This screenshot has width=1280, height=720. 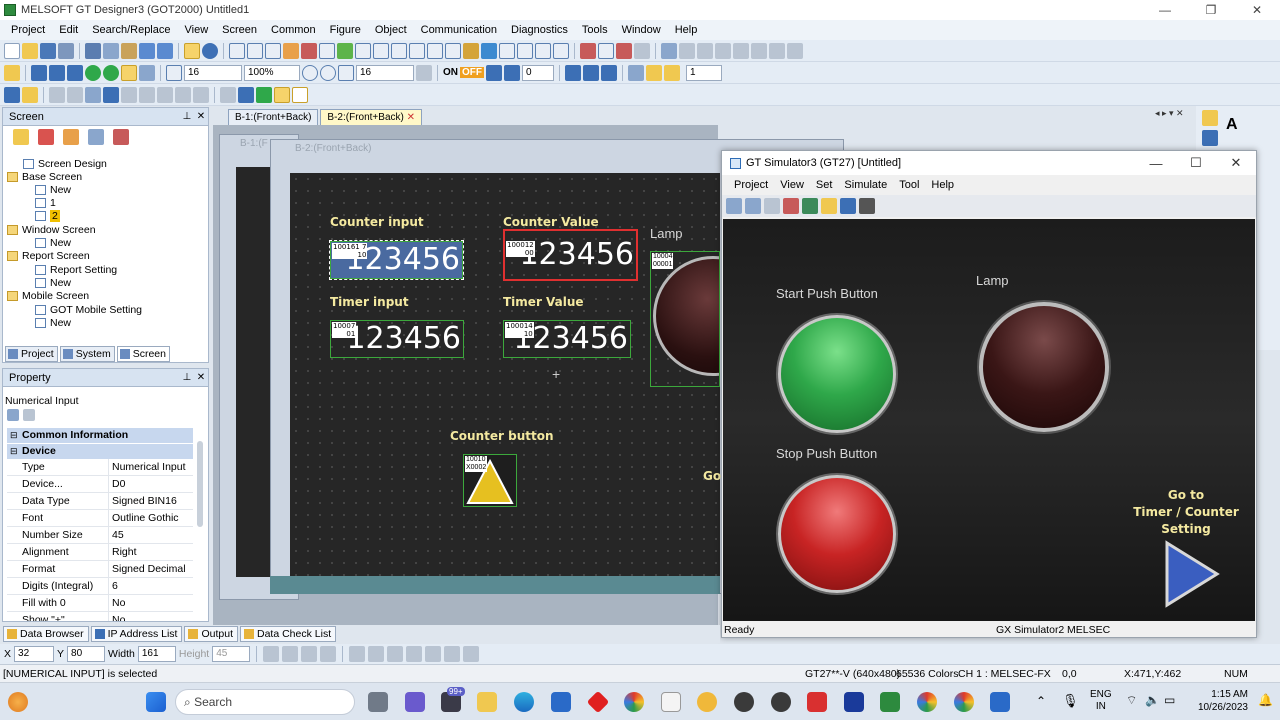 I want to click on counter-button-object: 10010 X0002, so click(x=490, y=480).